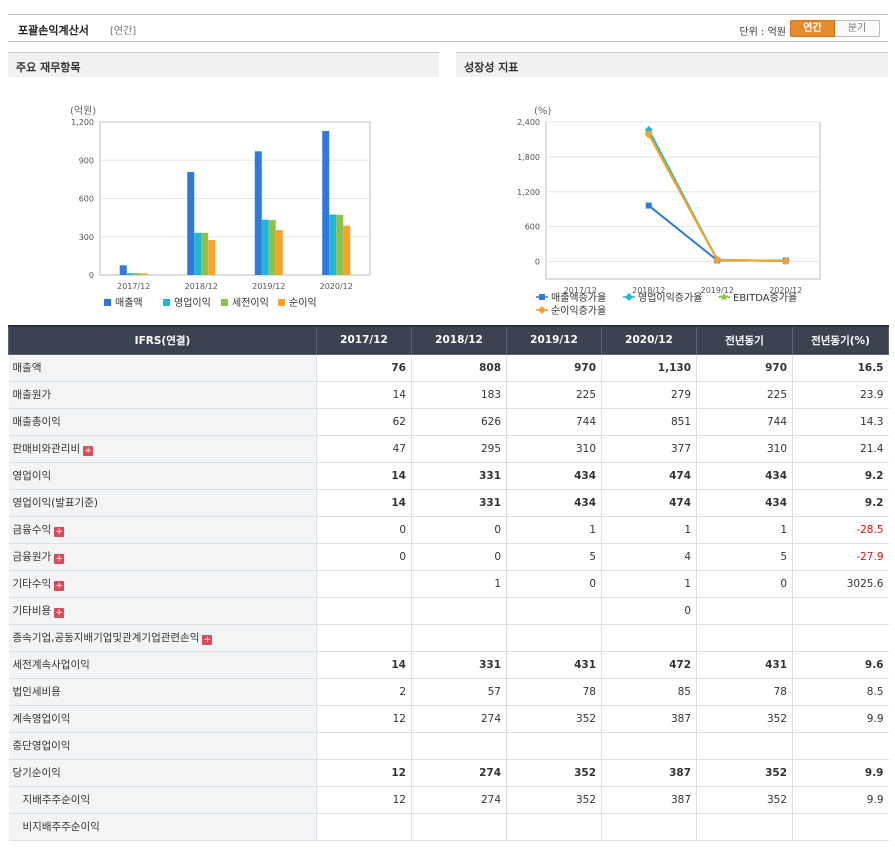 The image size is (895, 856). Describe the element at coordinates (250, 303) in the screenshot. I see `legend-label: 세전이익` at that location.